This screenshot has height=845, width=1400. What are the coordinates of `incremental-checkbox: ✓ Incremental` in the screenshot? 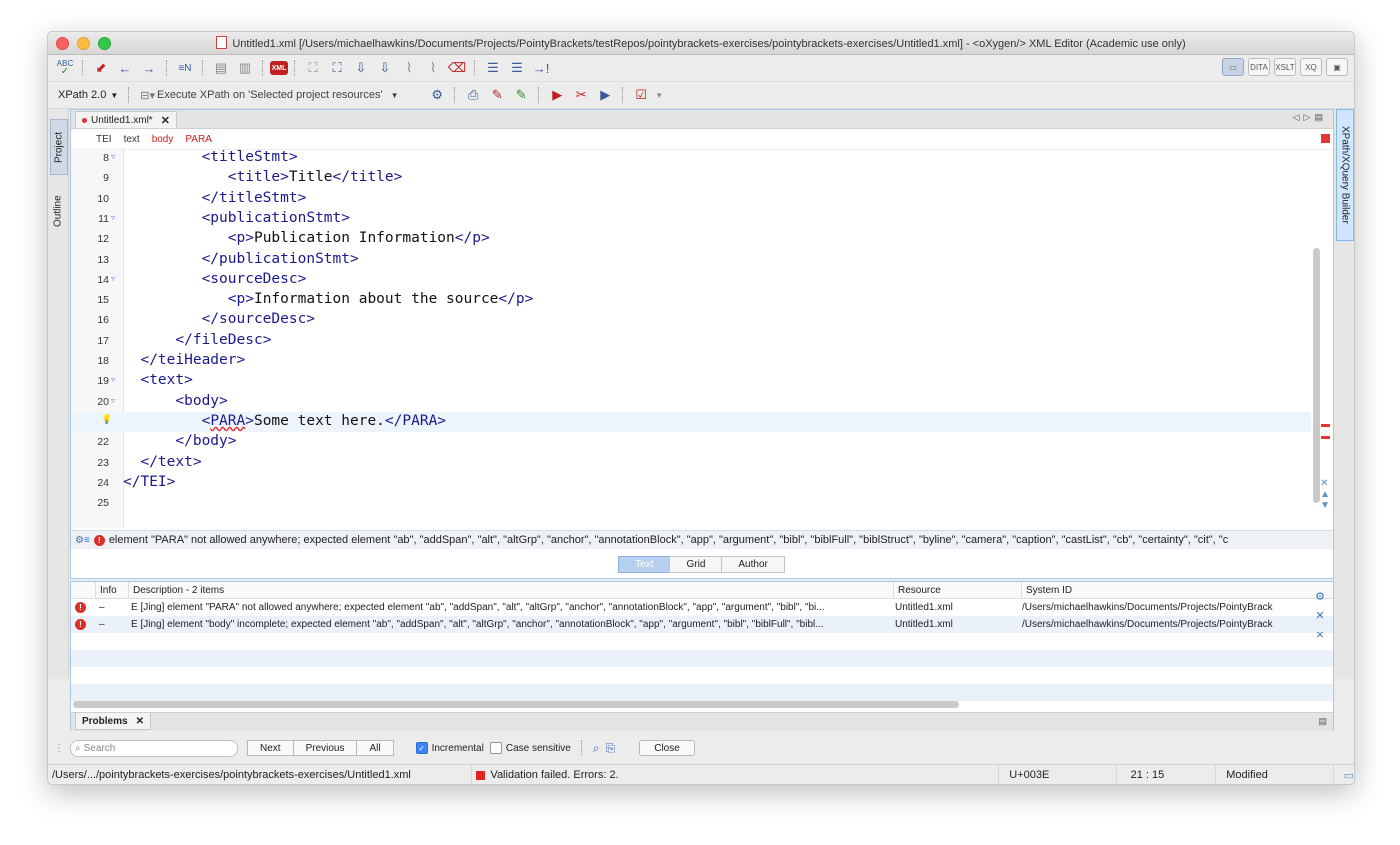 It's located at (449, 748).